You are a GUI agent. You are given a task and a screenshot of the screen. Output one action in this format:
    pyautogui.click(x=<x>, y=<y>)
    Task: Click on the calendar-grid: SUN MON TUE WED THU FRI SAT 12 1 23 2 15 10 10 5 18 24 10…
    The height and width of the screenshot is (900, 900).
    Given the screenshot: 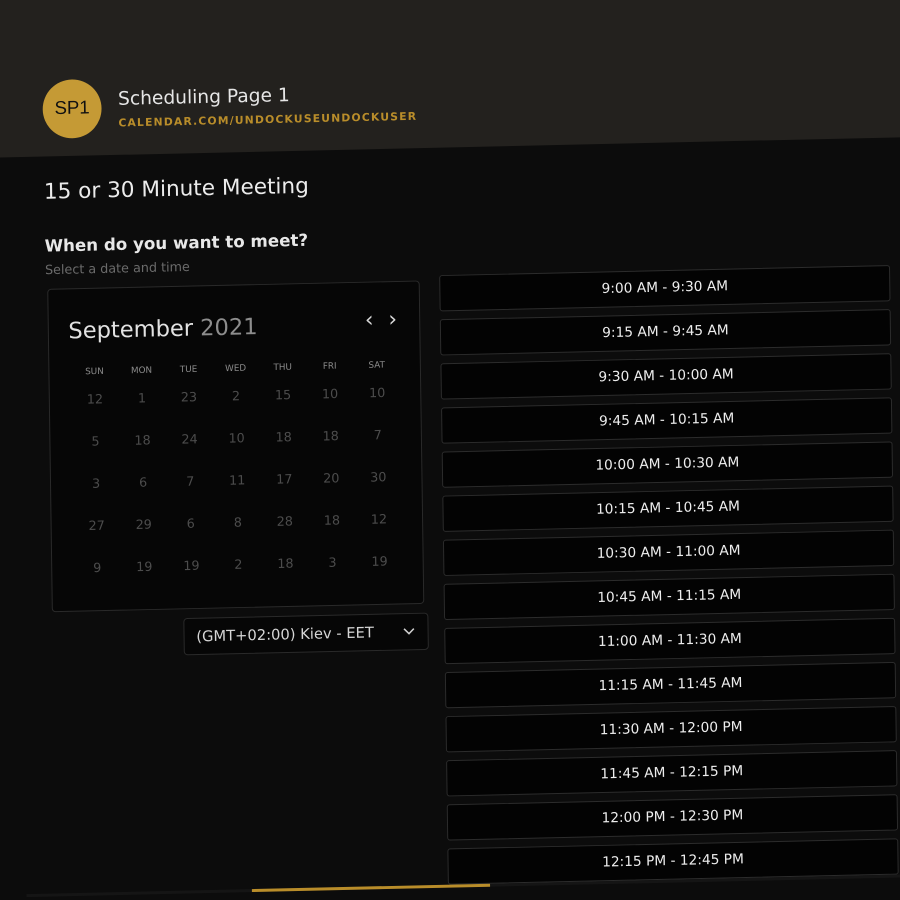 What is the action you would take?
    pyautogui.click(x=233, y=428)
    